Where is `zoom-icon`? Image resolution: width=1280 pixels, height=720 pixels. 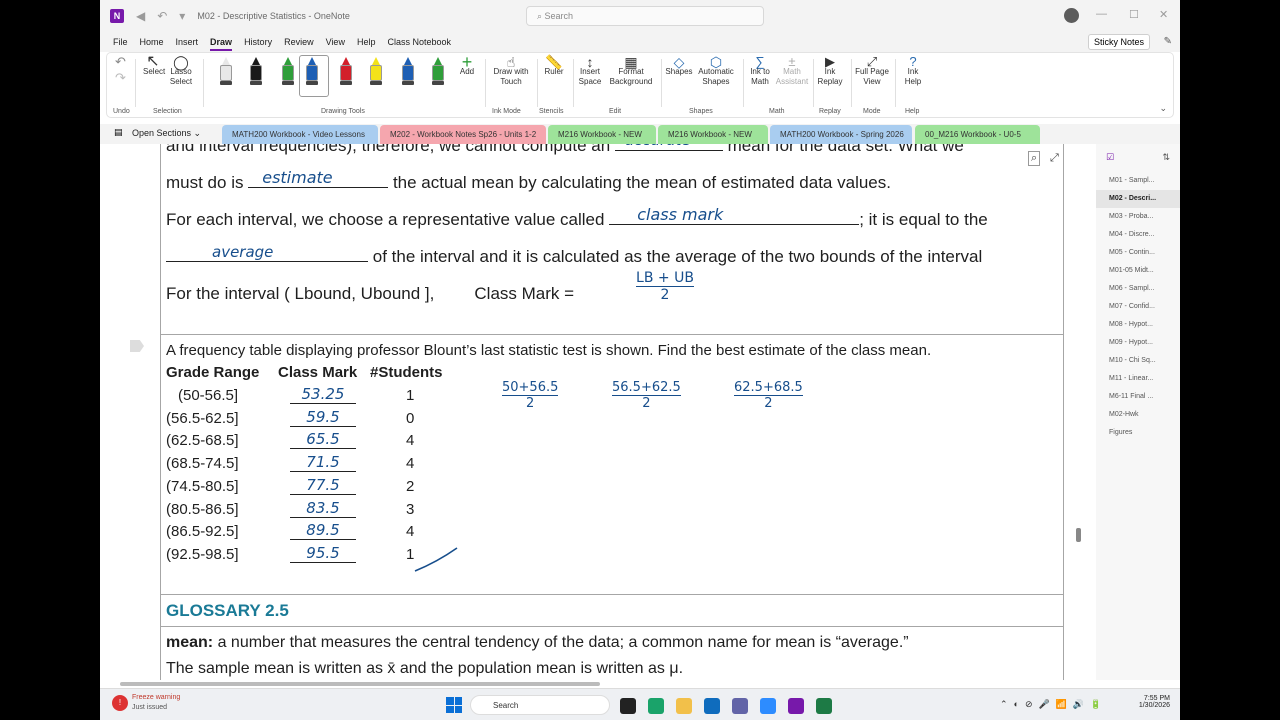 zoom-icon is located at coordinates (768, 706).